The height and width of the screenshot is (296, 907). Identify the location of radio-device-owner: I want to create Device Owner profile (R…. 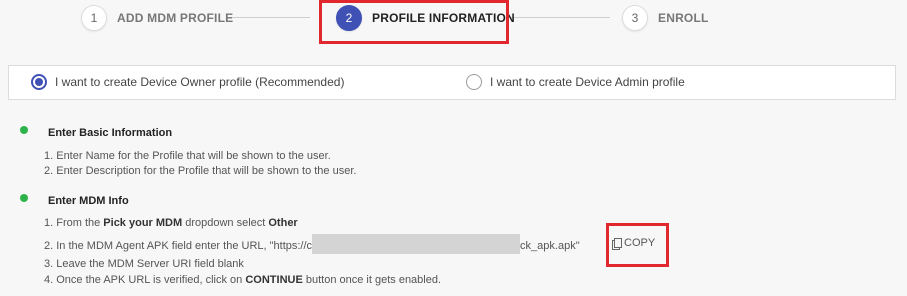
(187, 82).